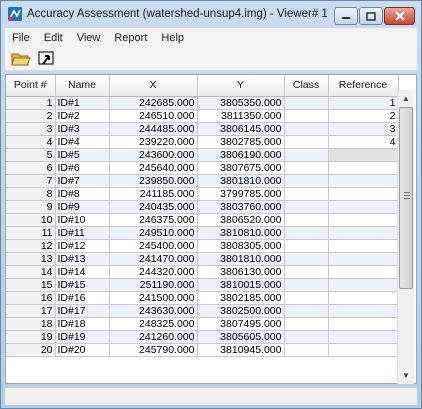 The image size is (422, 409). I want to click on cell-name: ID#7, so click(82, 181).